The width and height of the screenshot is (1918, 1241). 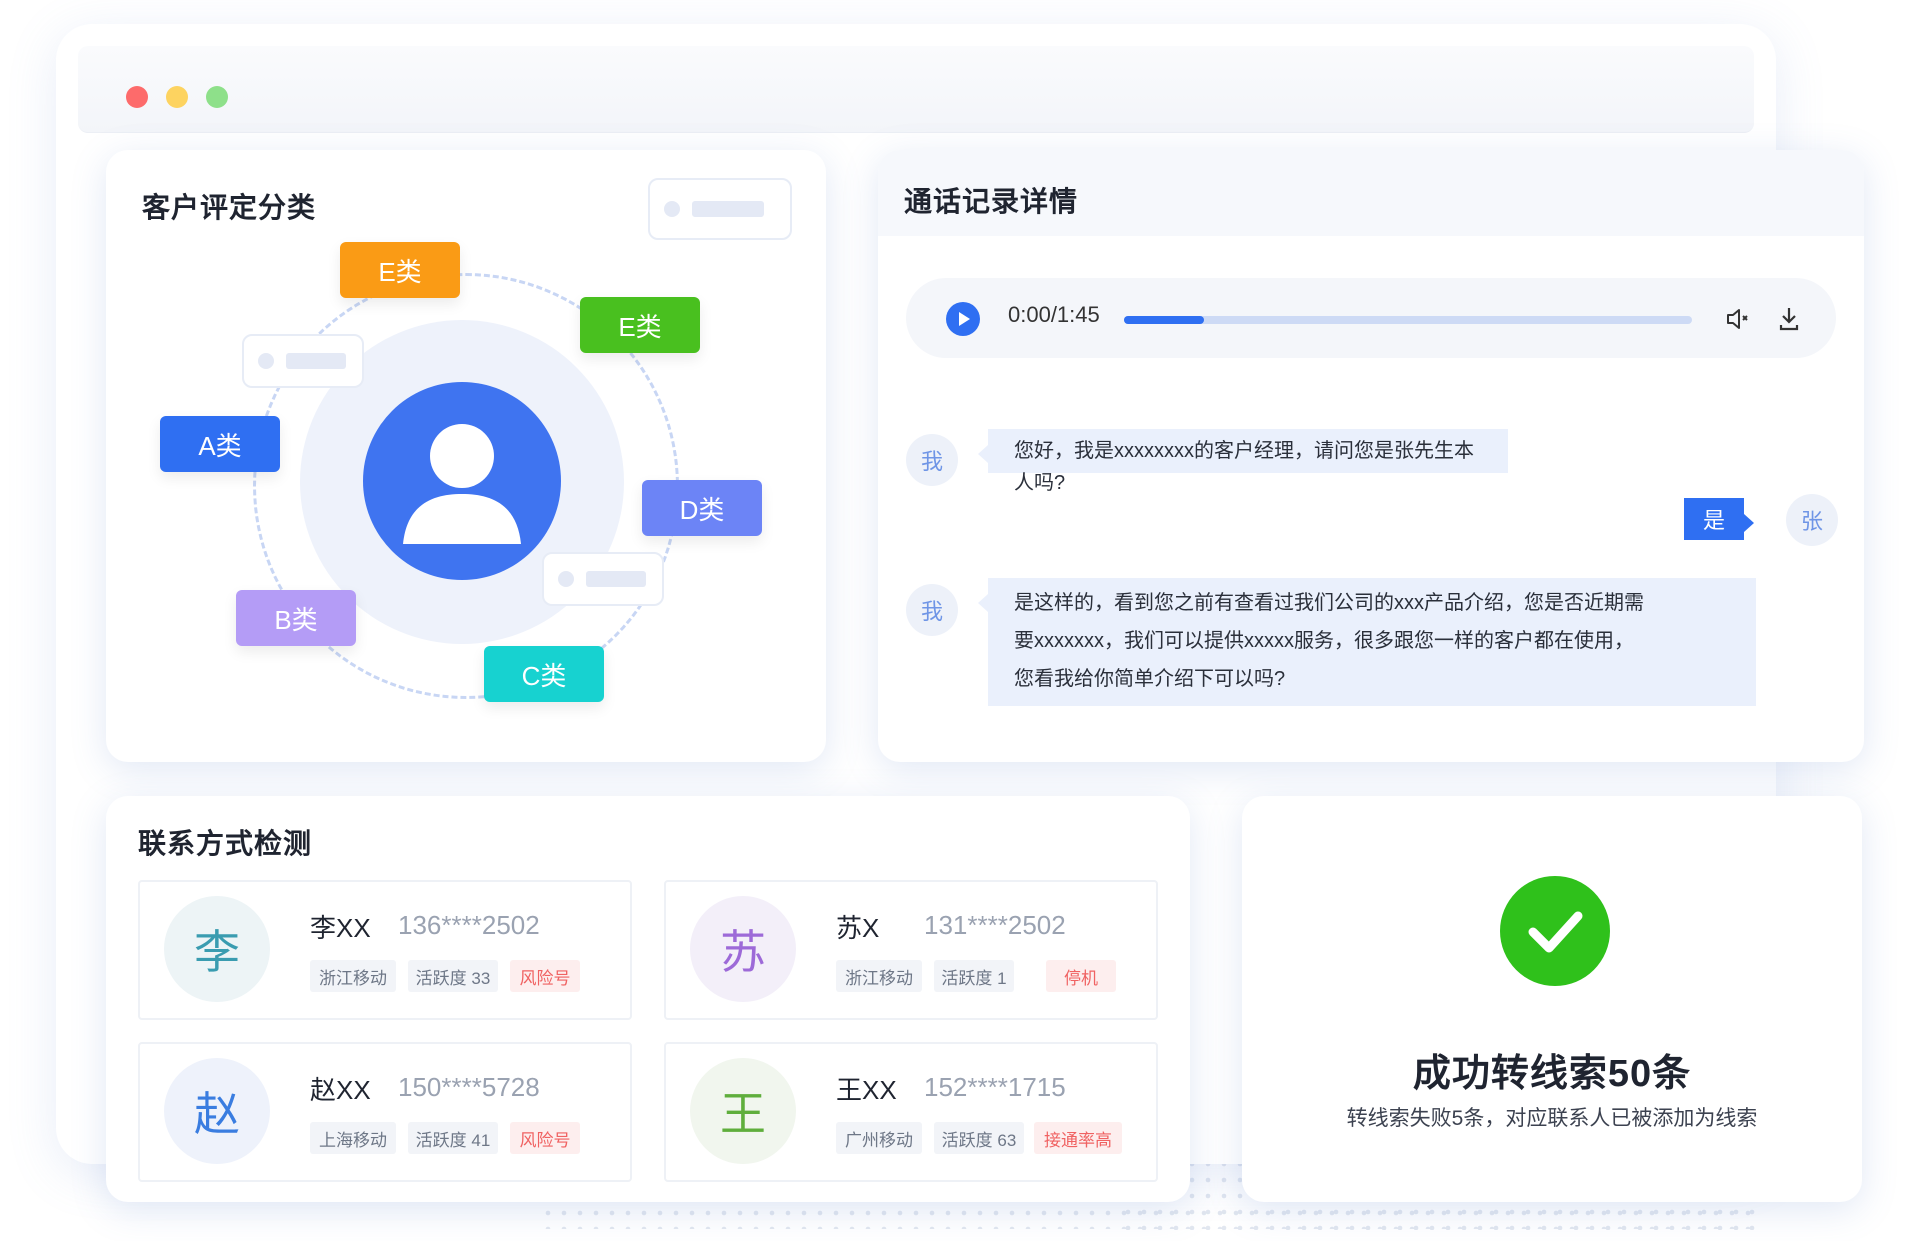 What do you see at coordinates (340, 1090) in the screenshot?
I see `contact-name: 赵XX` at bounding box center [340, 1090].